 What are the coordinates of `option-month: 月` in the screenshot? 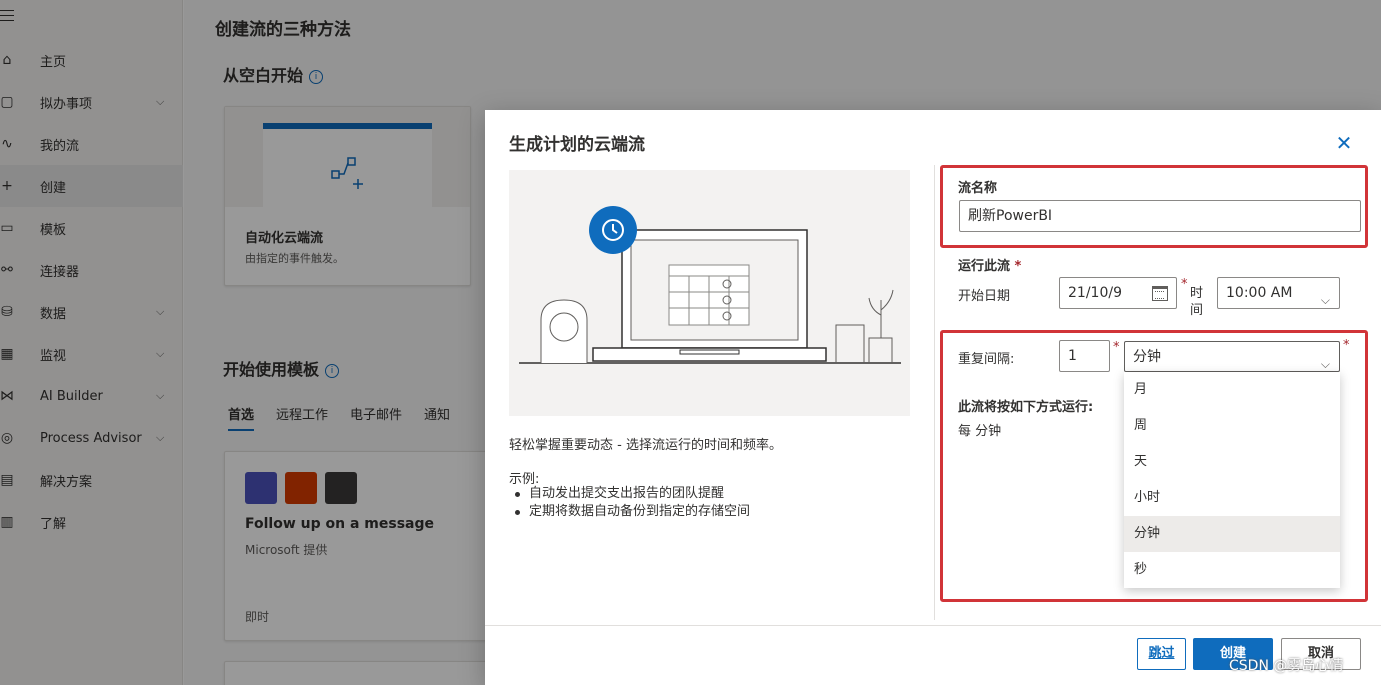 It's located at (1232, 390).